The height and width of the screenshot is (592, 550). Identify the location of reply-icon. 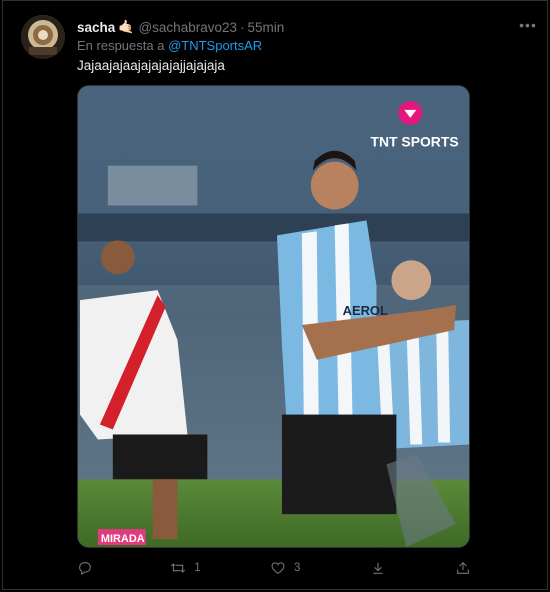
(85, 568).